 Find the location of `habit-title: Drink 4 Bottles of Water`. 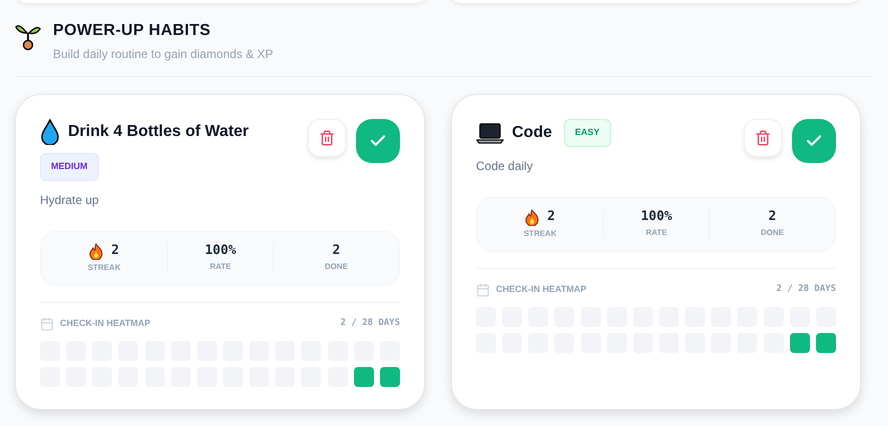

habit-title: Drink 4 Bottles of Water is located at coordinates (158, 132).